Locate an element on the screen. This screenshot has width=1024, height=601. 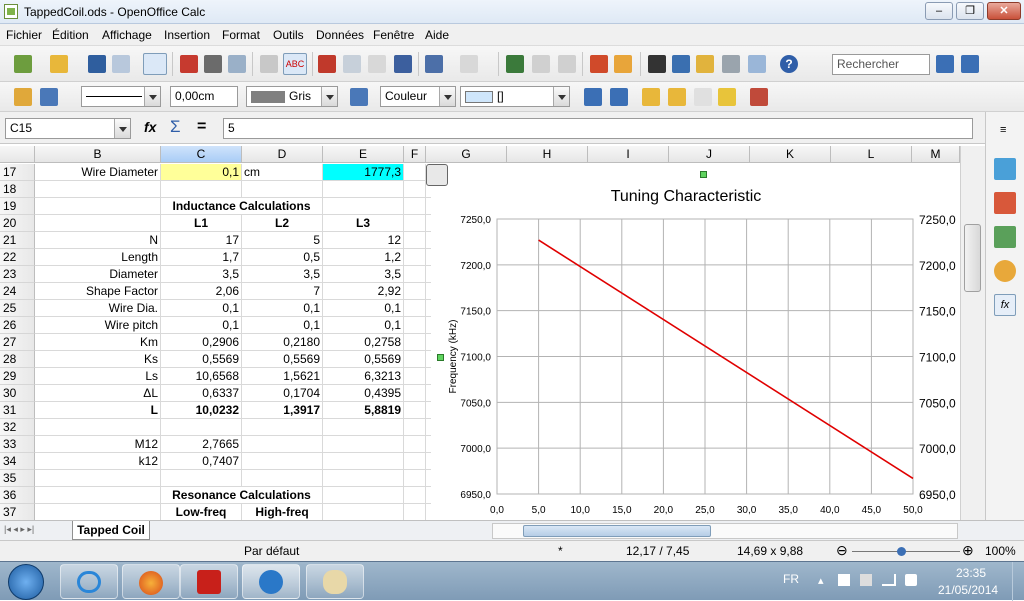
to-background-icon is located at coordinates (703, 97).